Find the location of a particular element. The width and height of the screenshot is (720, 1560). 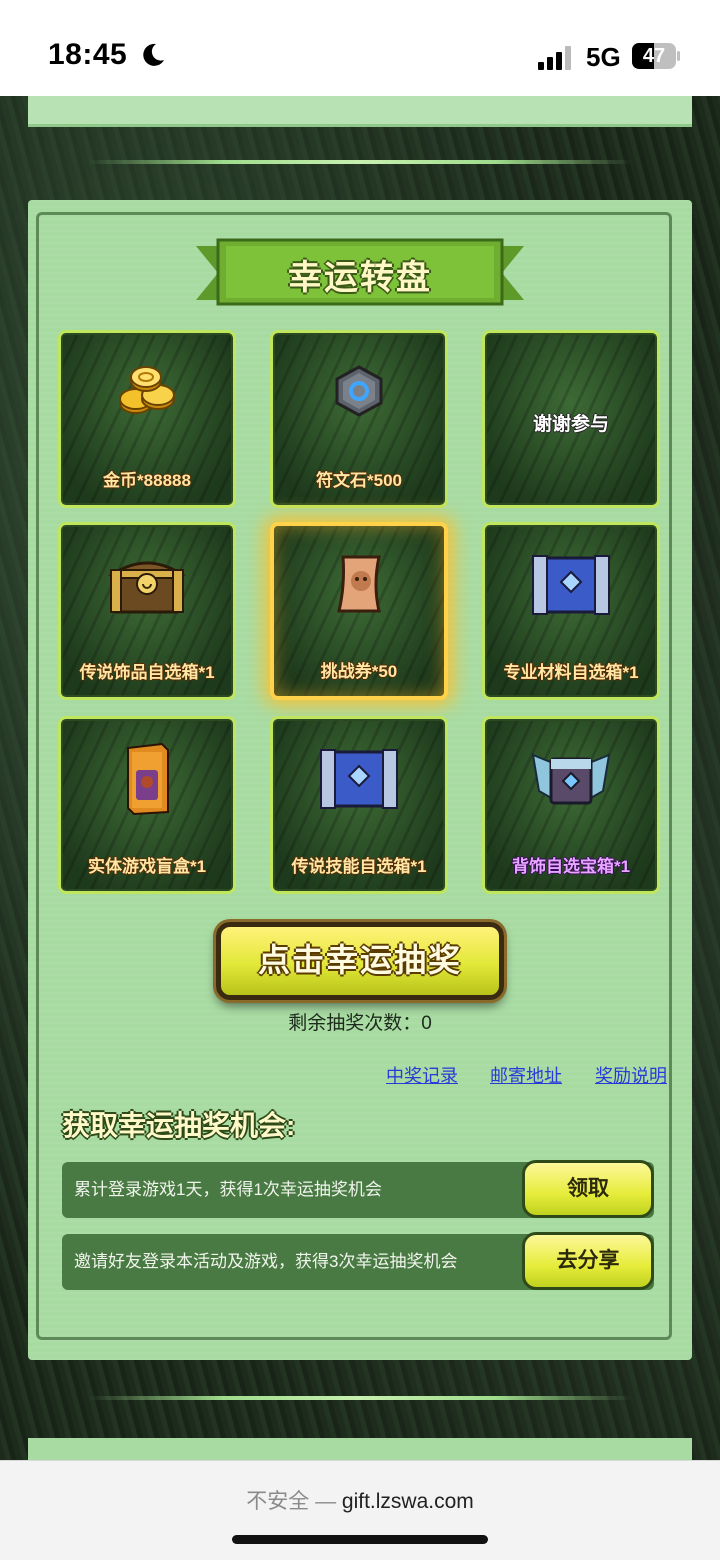

prize-cell-back-accessory: 背饰自选宝箱*1 is located at coordinates (571, 805).